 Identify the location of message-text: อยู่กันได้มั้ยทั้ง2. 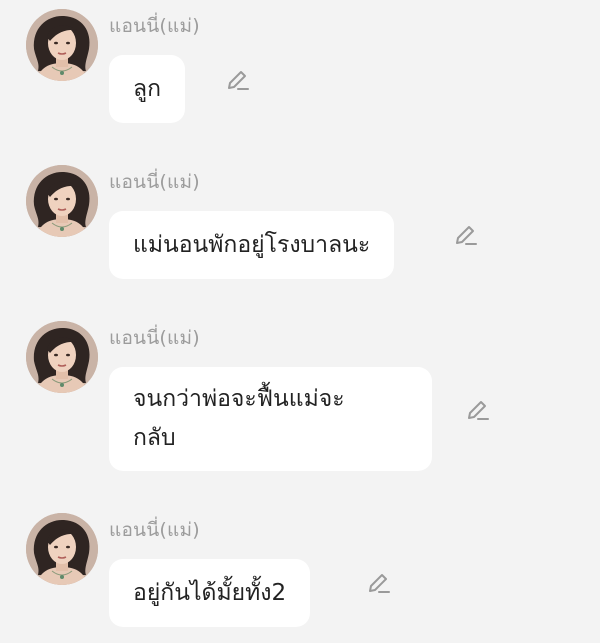
(210, 592).